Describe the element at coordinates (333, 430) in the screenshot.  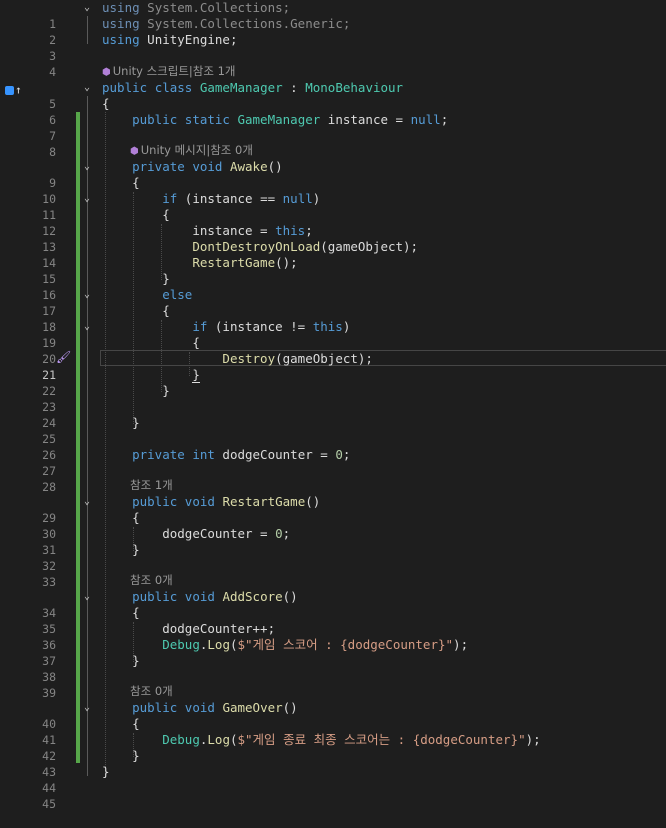
I see `code-line: 25 }` at that location.